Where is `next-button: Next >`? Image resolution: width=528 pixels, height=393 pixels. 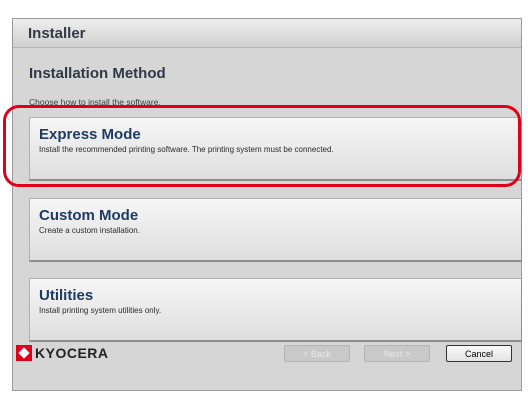 next-button: Next > is located at coordinates (397, 353).